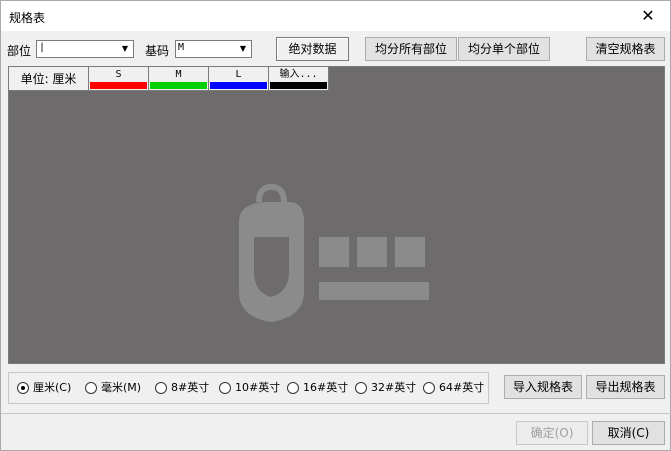 The width and height of the screenshot is (671, 451). I want to click on radio-label: 16#英寸, so click(326, 387).